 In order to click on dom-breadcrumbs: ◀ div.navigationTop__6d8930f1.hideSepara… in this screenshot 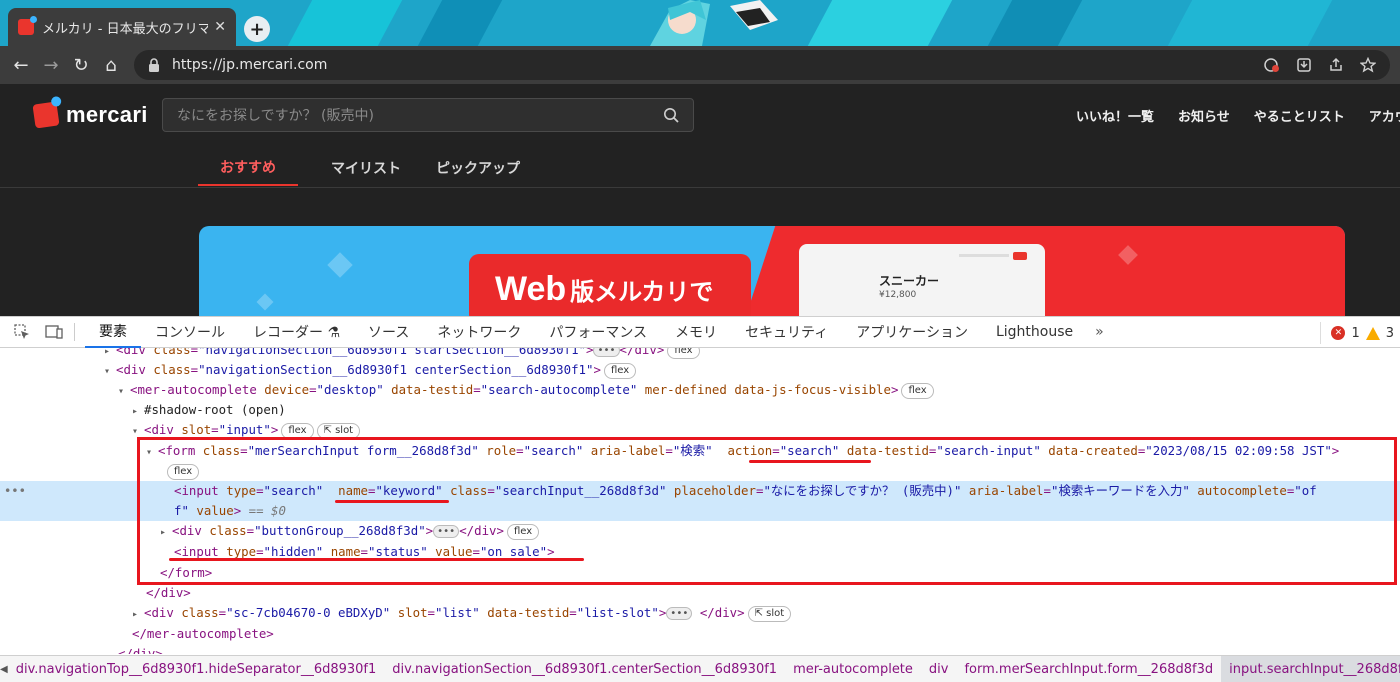, I will do `click(700, 668)`.